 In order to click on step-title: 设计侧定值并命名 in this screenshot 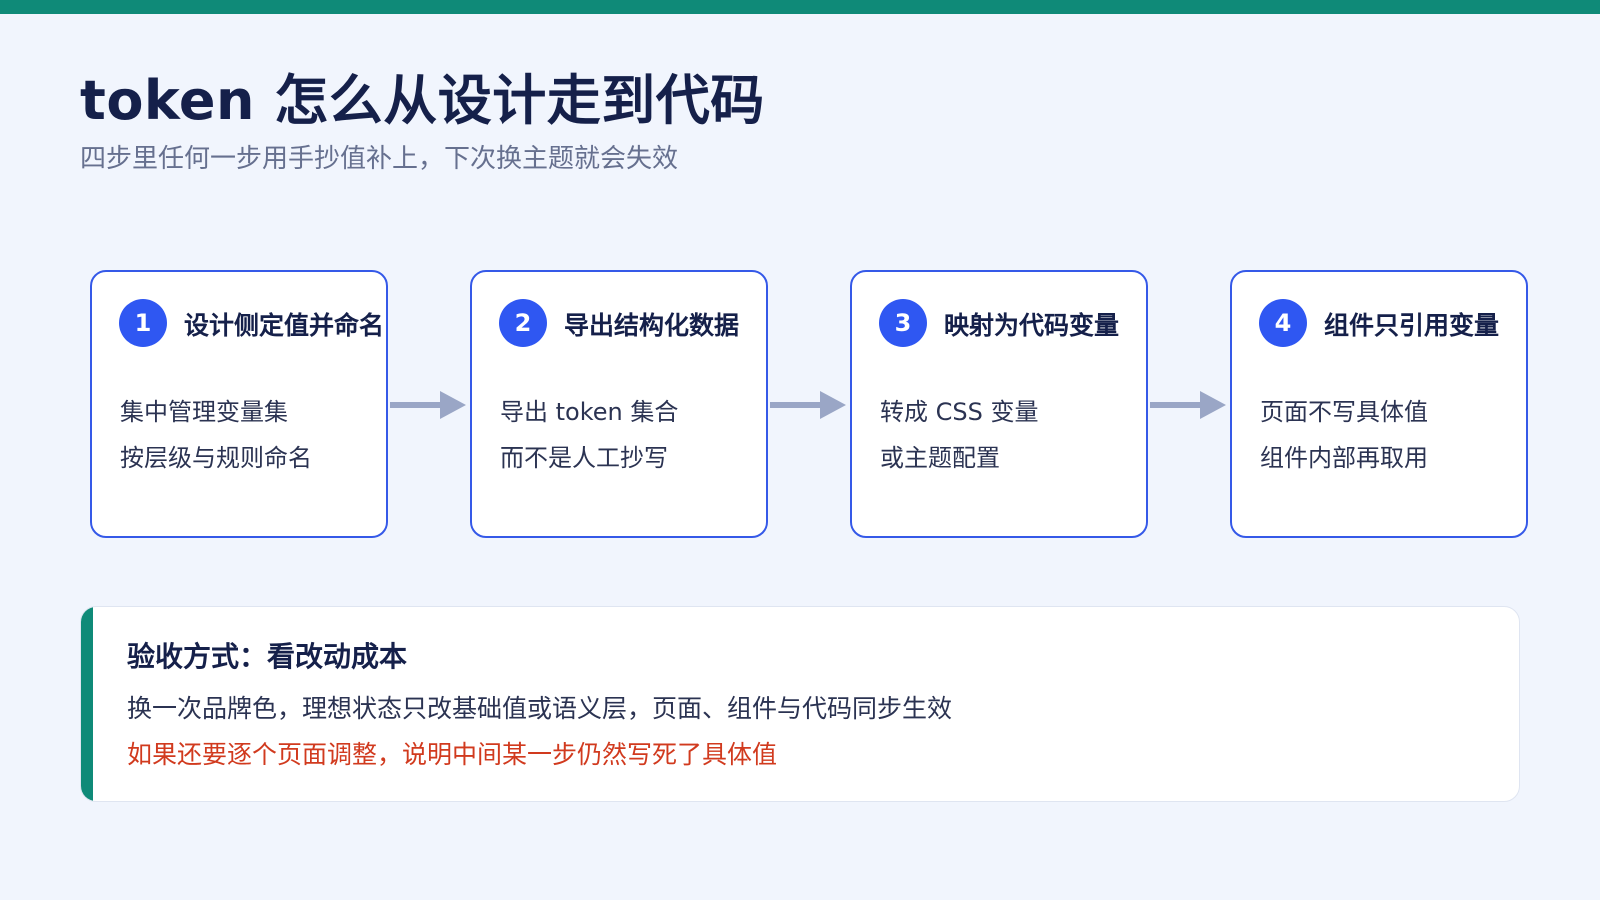, I will do `click(284, 325)`.